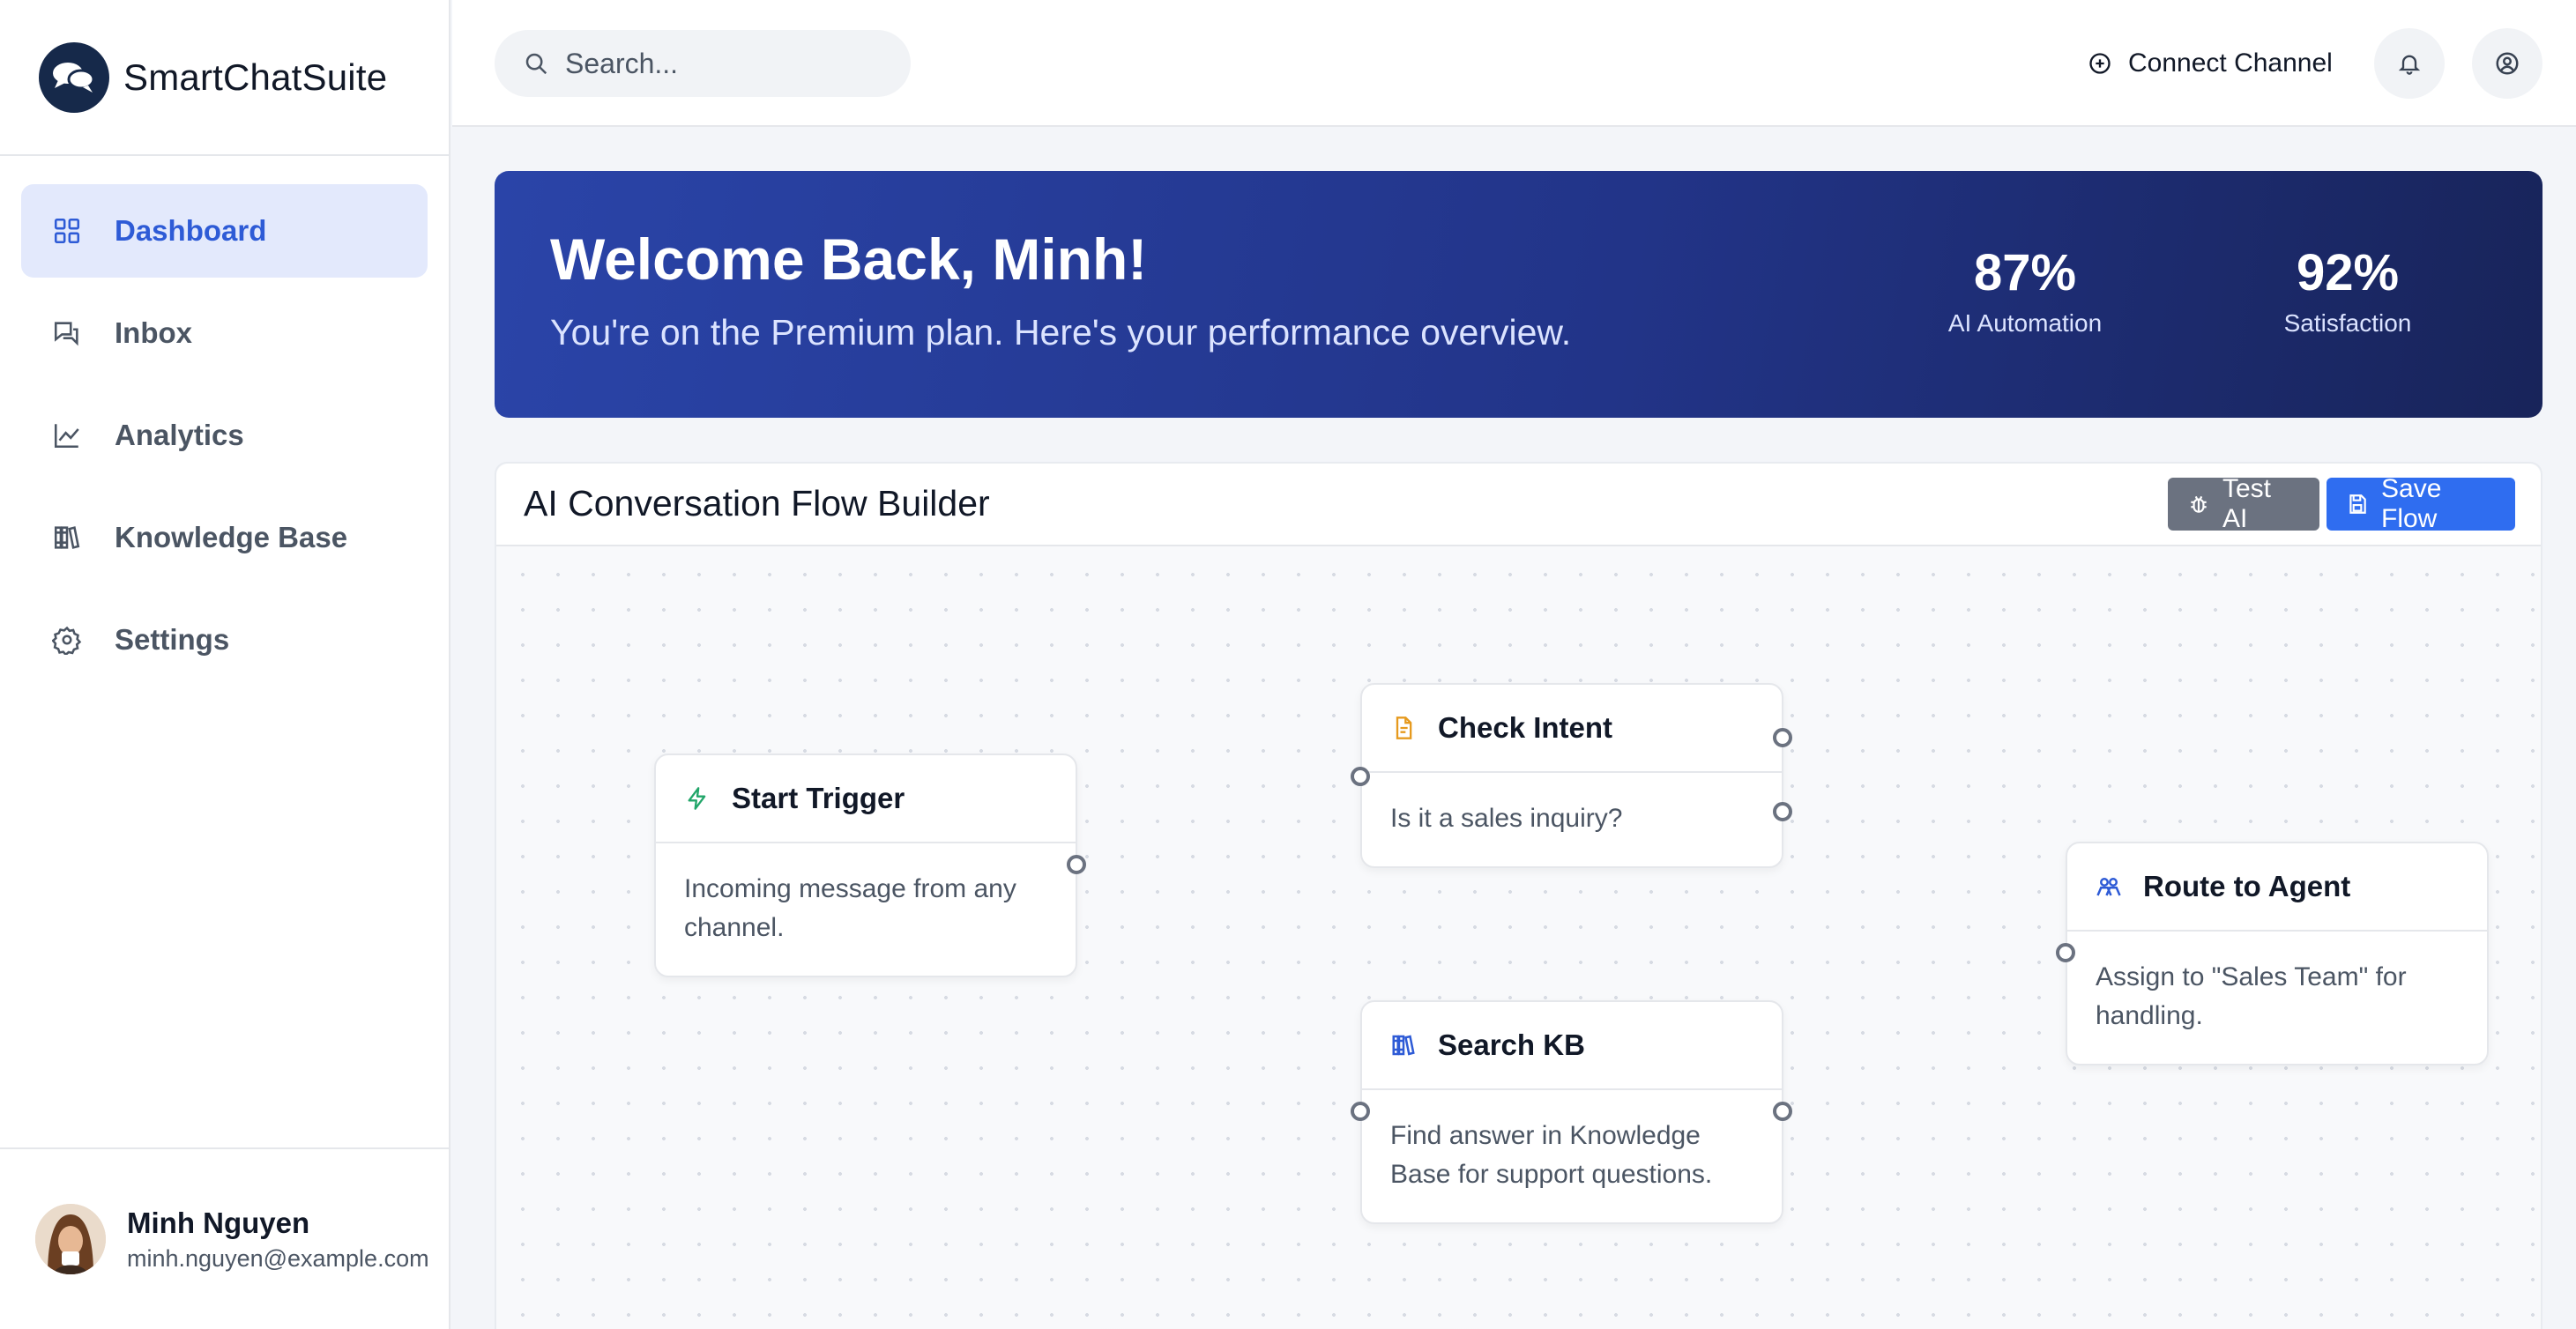  I want to click on gear-icon, so click(67, 639).